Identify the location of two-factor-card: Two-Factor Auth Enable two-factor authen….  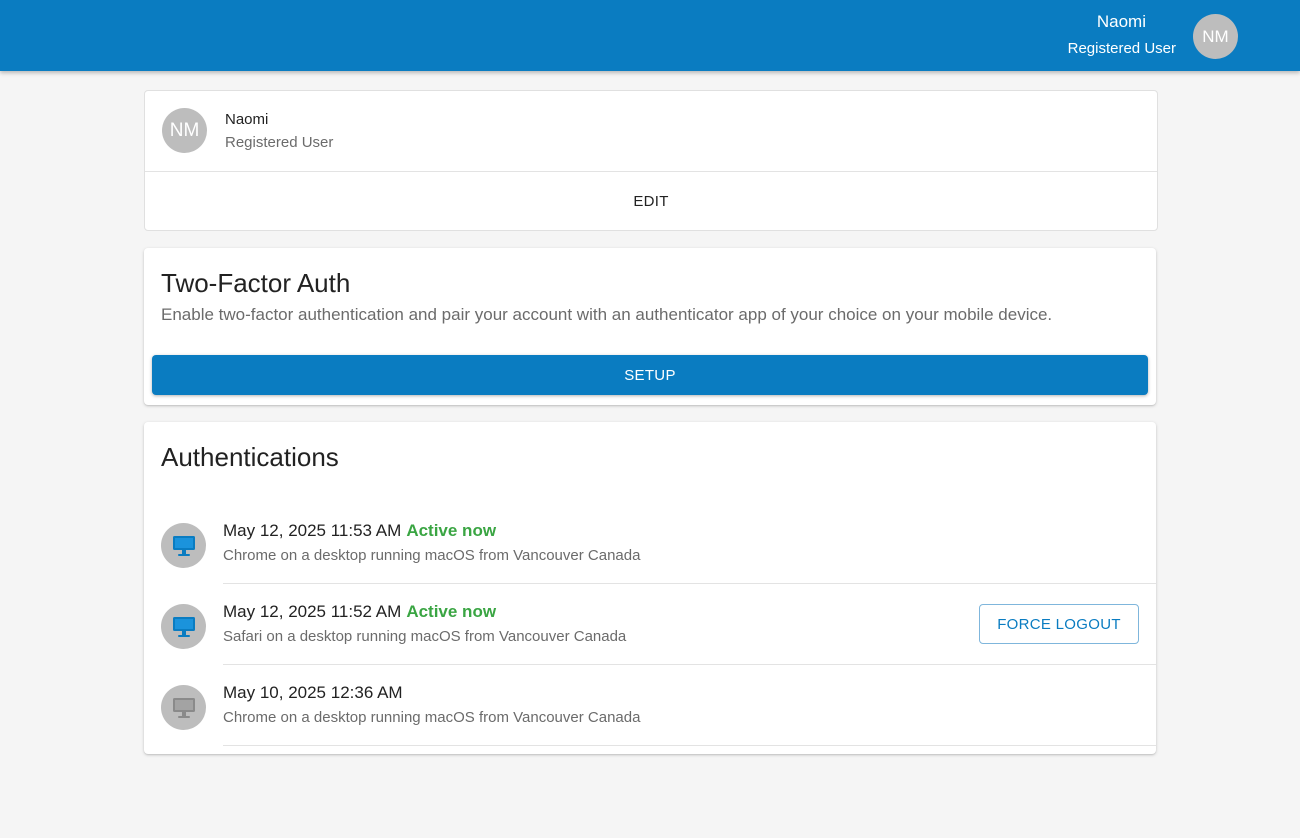
(650, 326).